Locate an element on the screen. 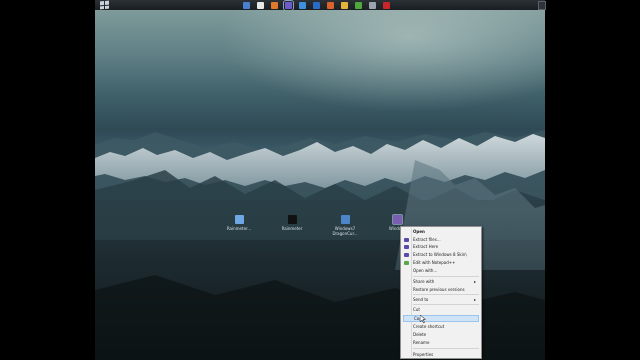 The width and height of the screenshot is (640, 360). menu-item-label: Open is located at coordinates (419, 231).